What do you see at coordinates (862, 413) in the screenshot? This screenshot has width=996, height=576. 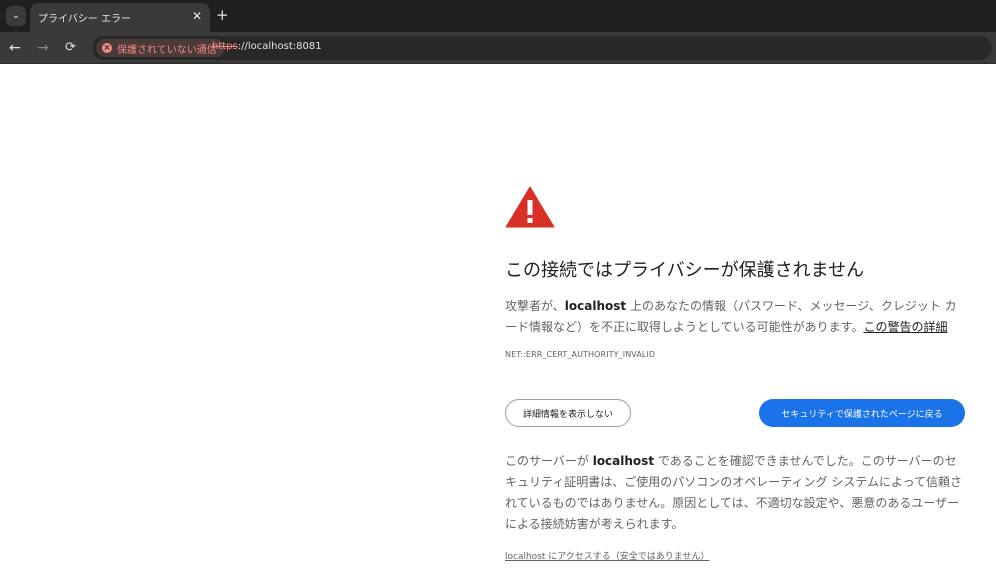 I see `back-to-safety-button: セキュリティで保護されたページに戻る` at bounding box center [862, 413].